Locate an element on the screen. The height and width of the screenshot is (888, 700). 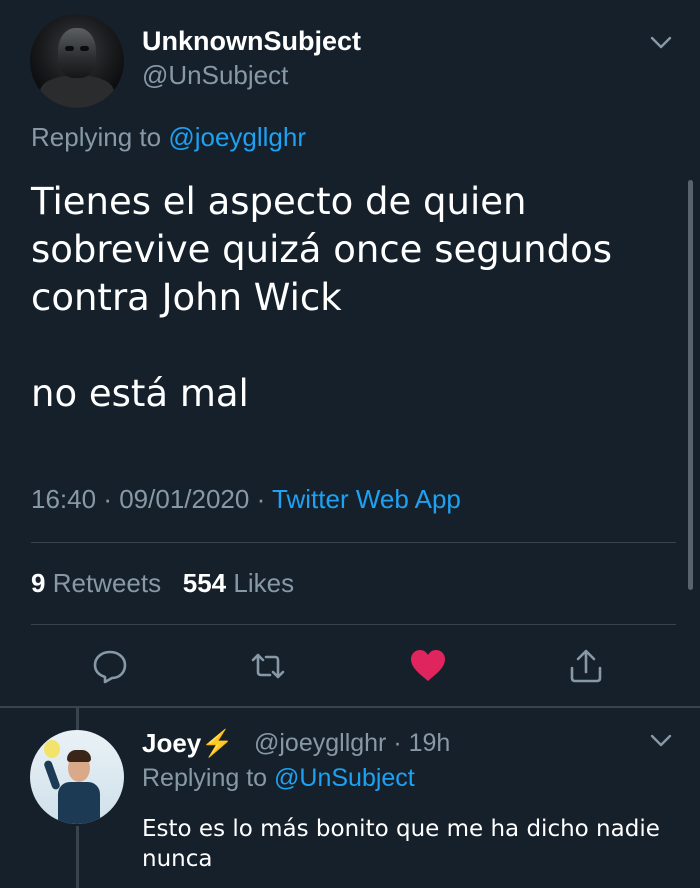
retweets-stat: 9 Retweets is located at coordinates (96, 583).